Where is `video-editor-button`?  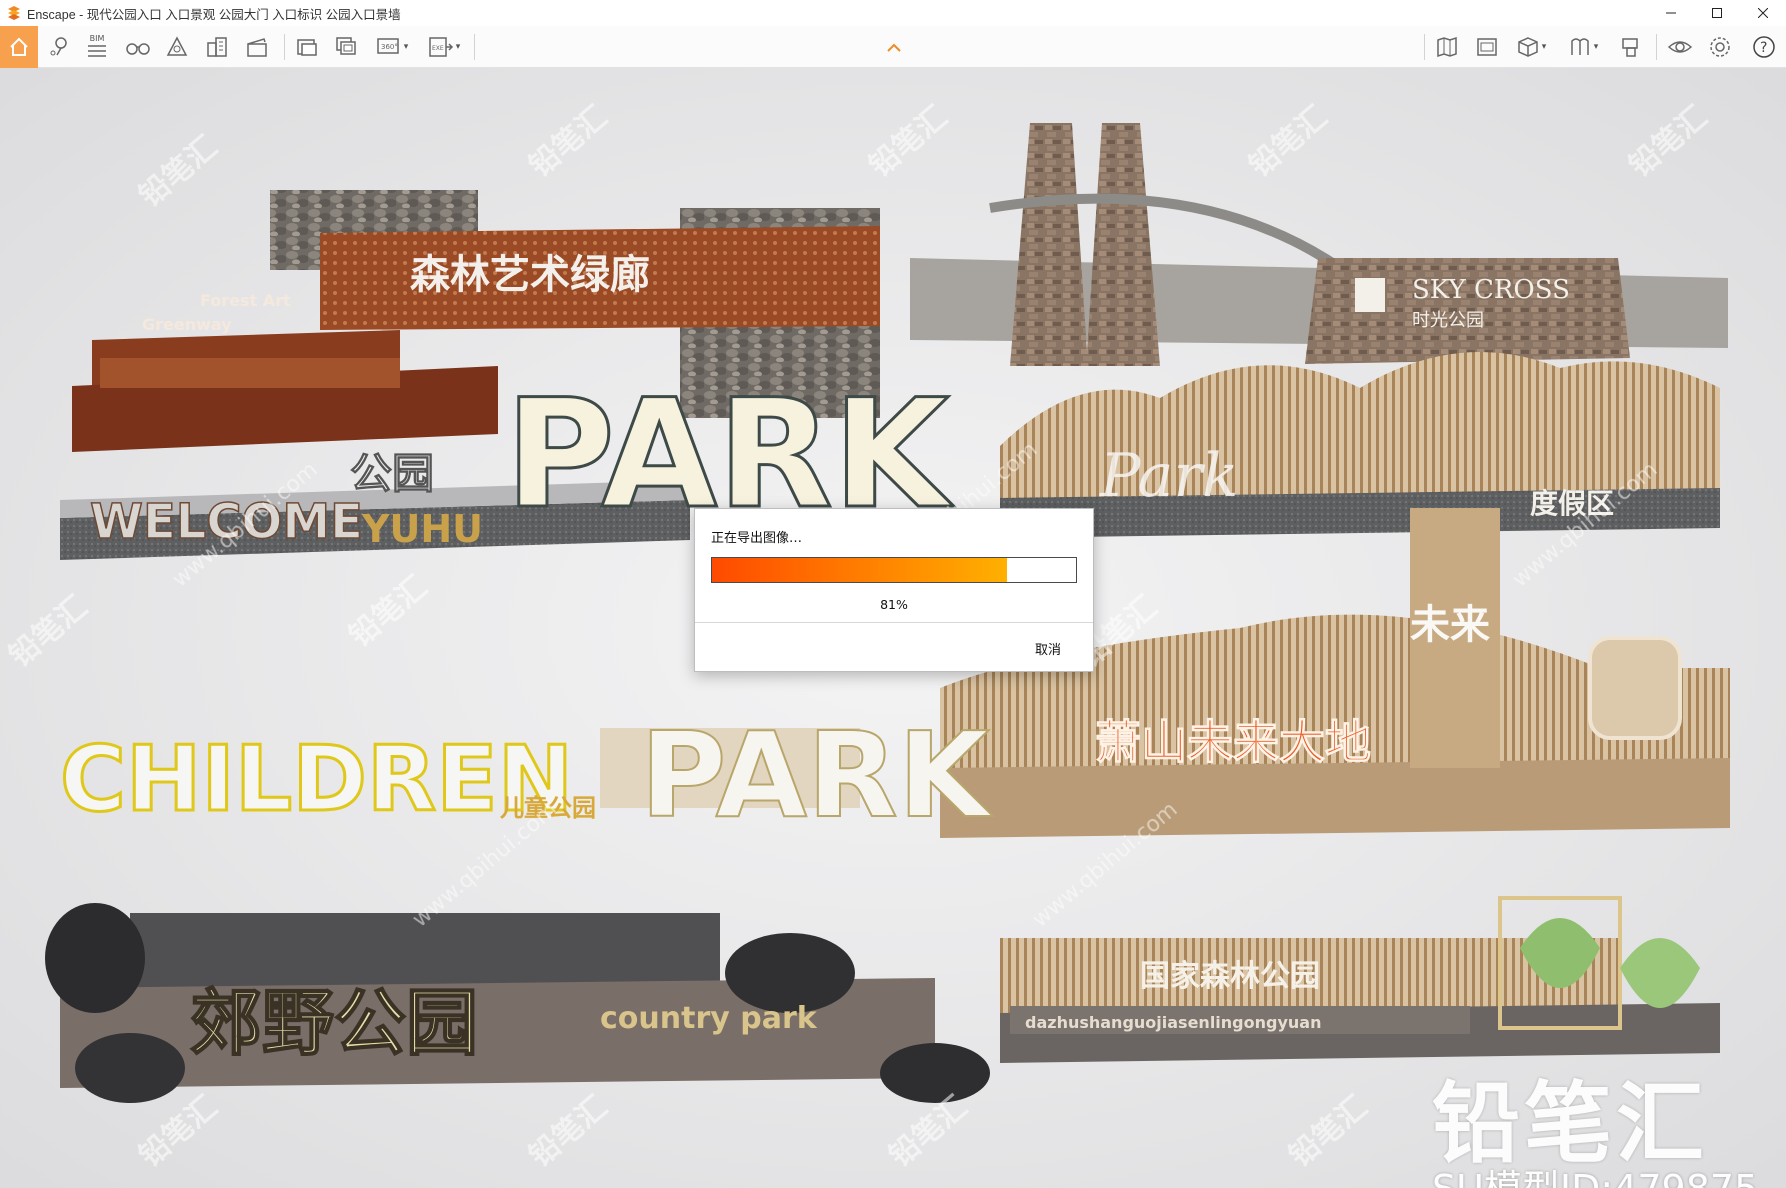 video-editor-button is located at coordinates (257, 47).